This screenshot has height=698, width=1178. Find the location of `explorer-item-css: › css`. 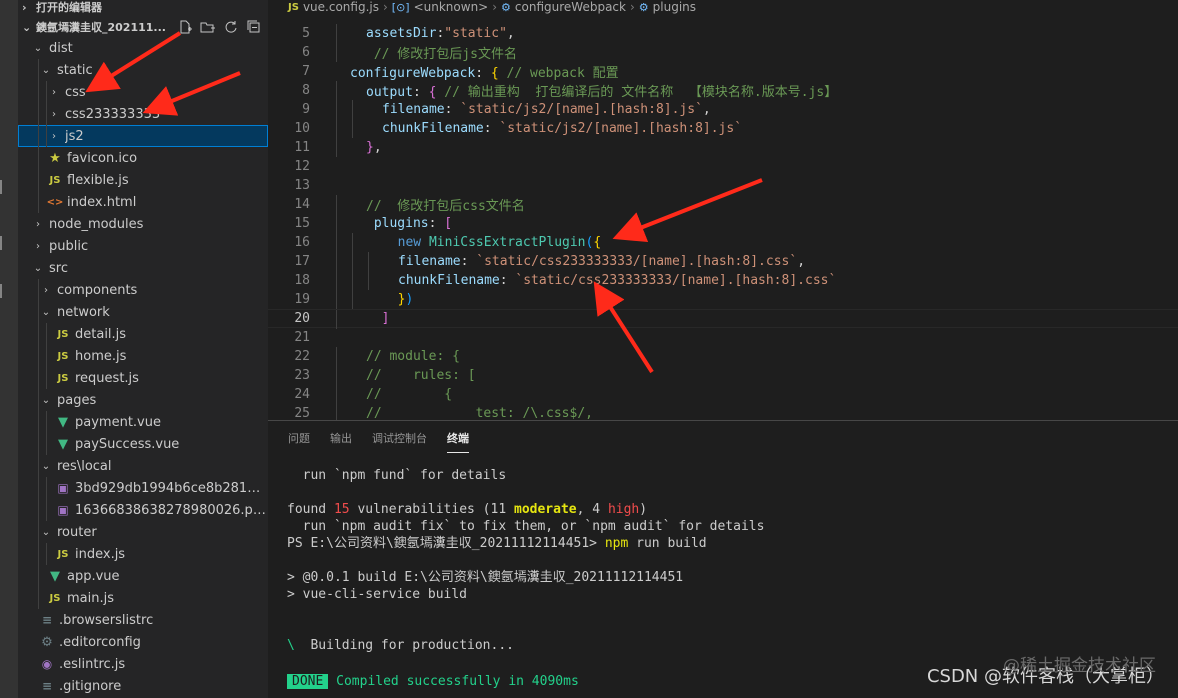

explorer-item-css: › css is located at coordinates (143, 92).